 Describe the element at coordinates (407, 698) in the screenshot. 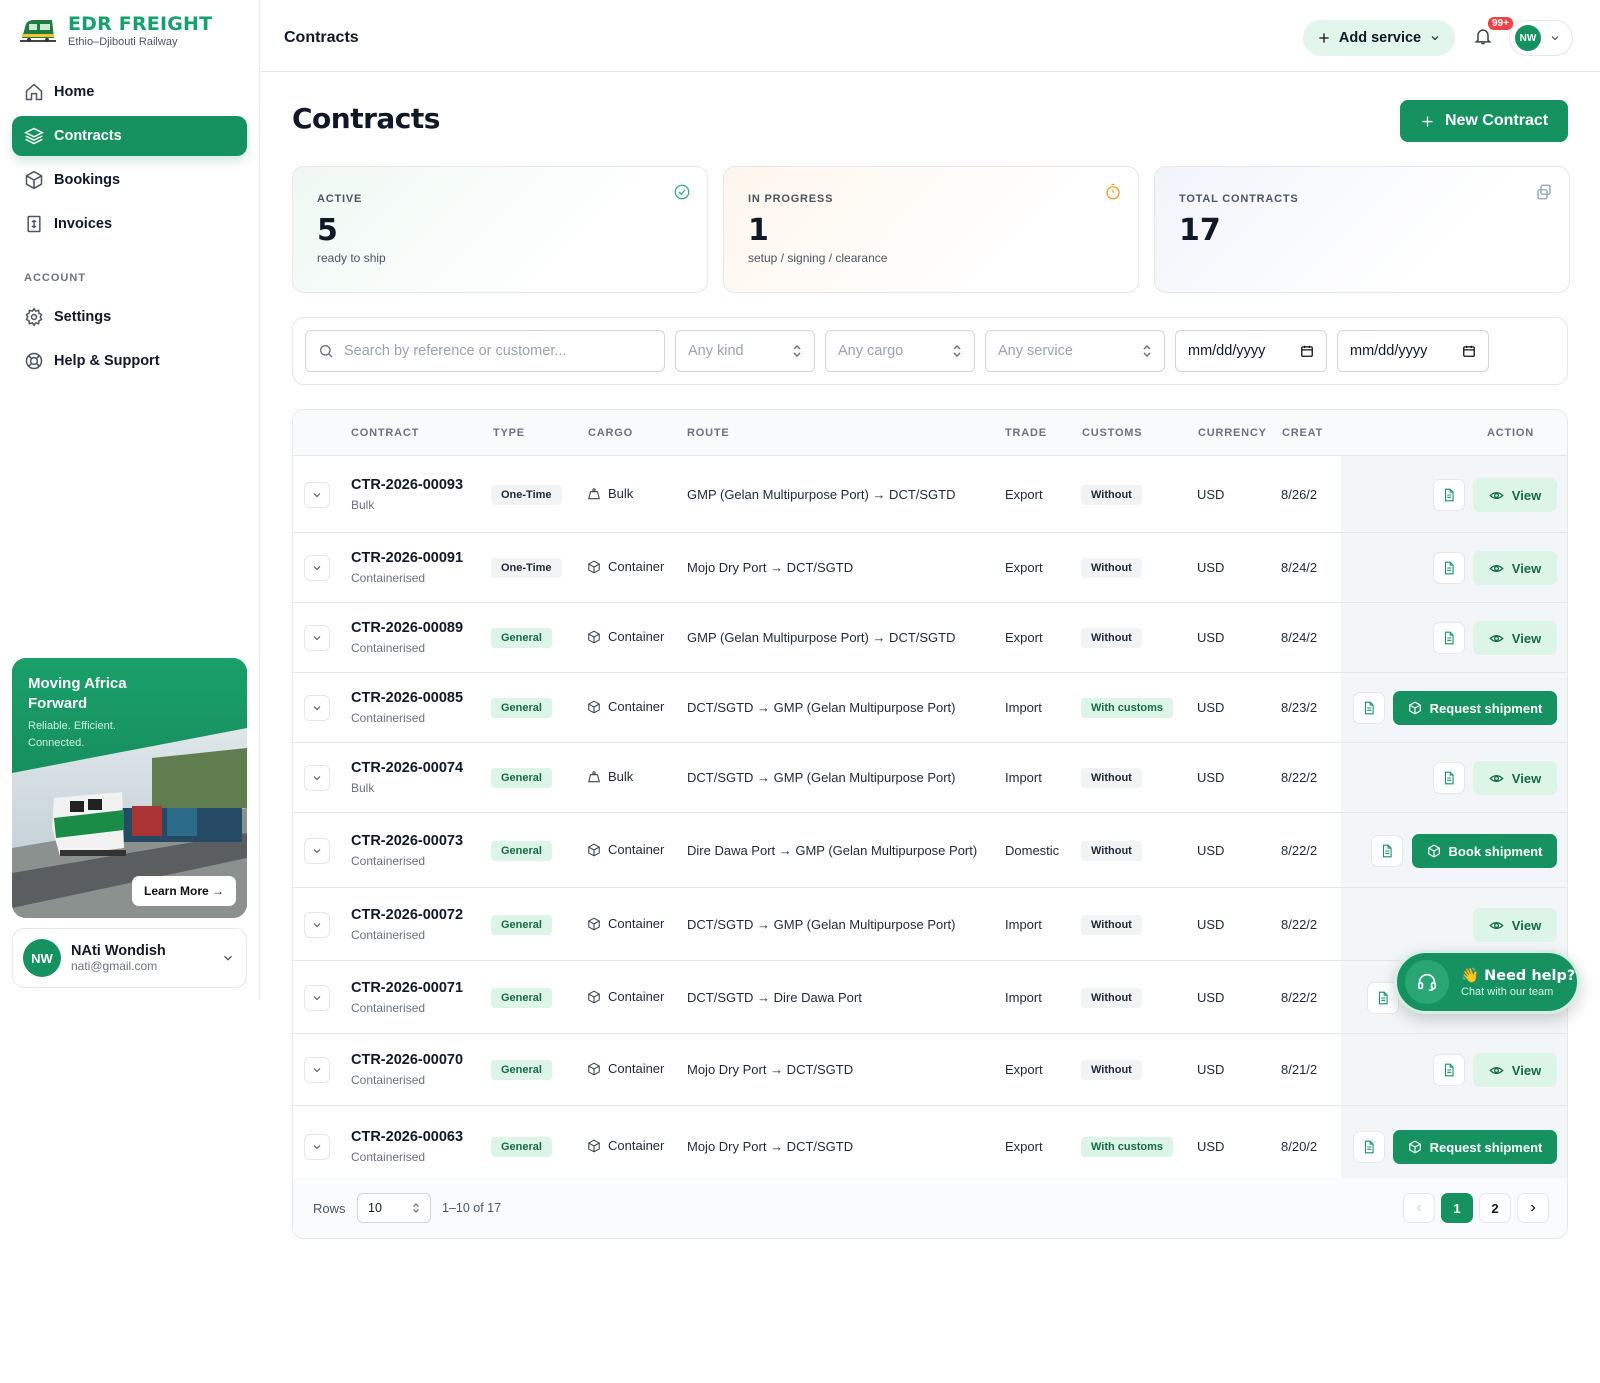

I see `contract-ref: CTR-2026-00085` at that location.